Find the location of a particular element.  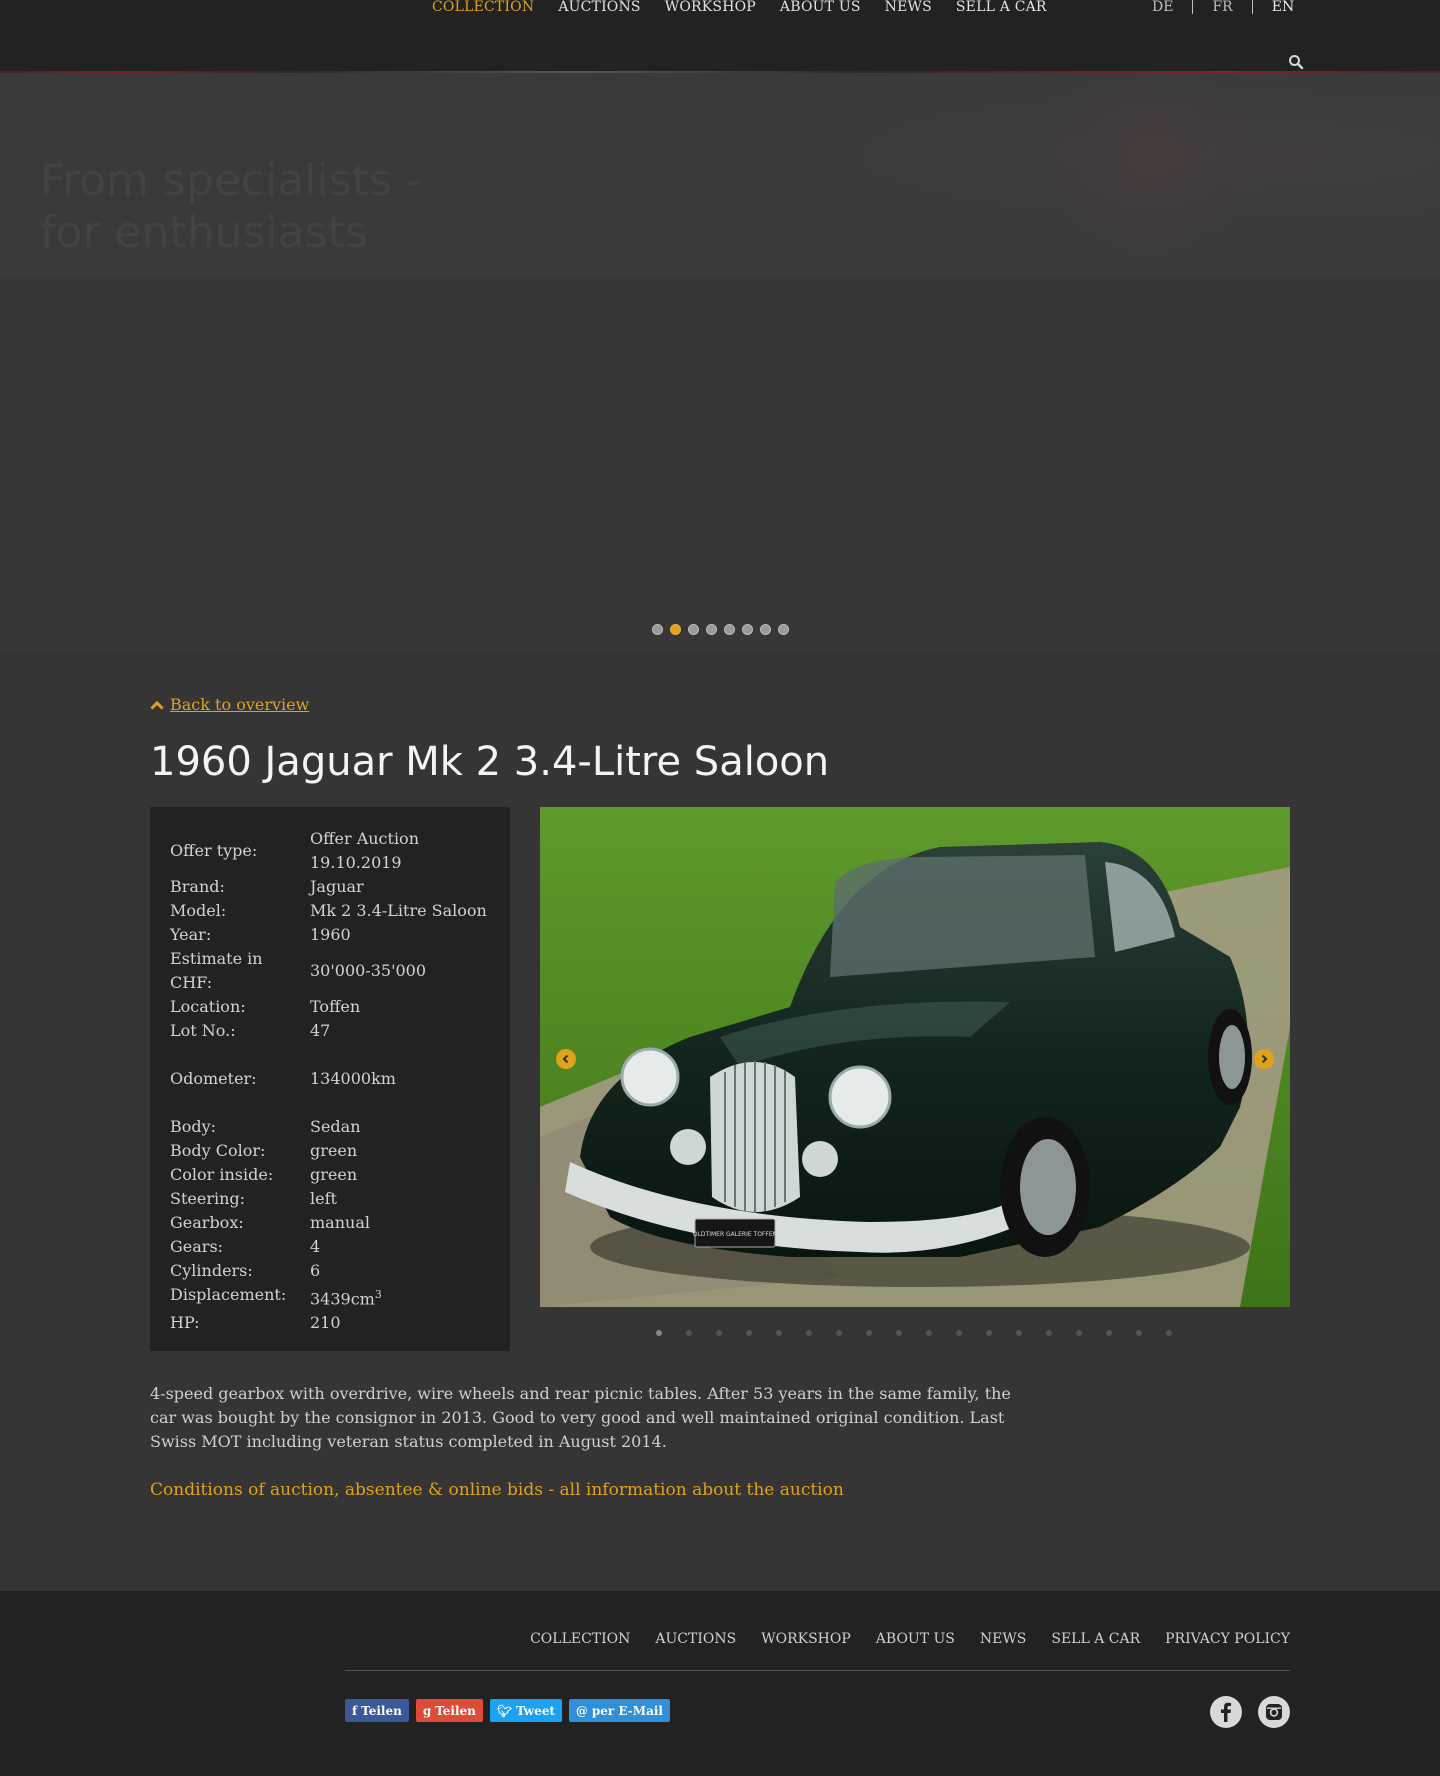

spec-model: Model: Mk 2 3.4-Litre Saloon is located at coordinates (340, 911).